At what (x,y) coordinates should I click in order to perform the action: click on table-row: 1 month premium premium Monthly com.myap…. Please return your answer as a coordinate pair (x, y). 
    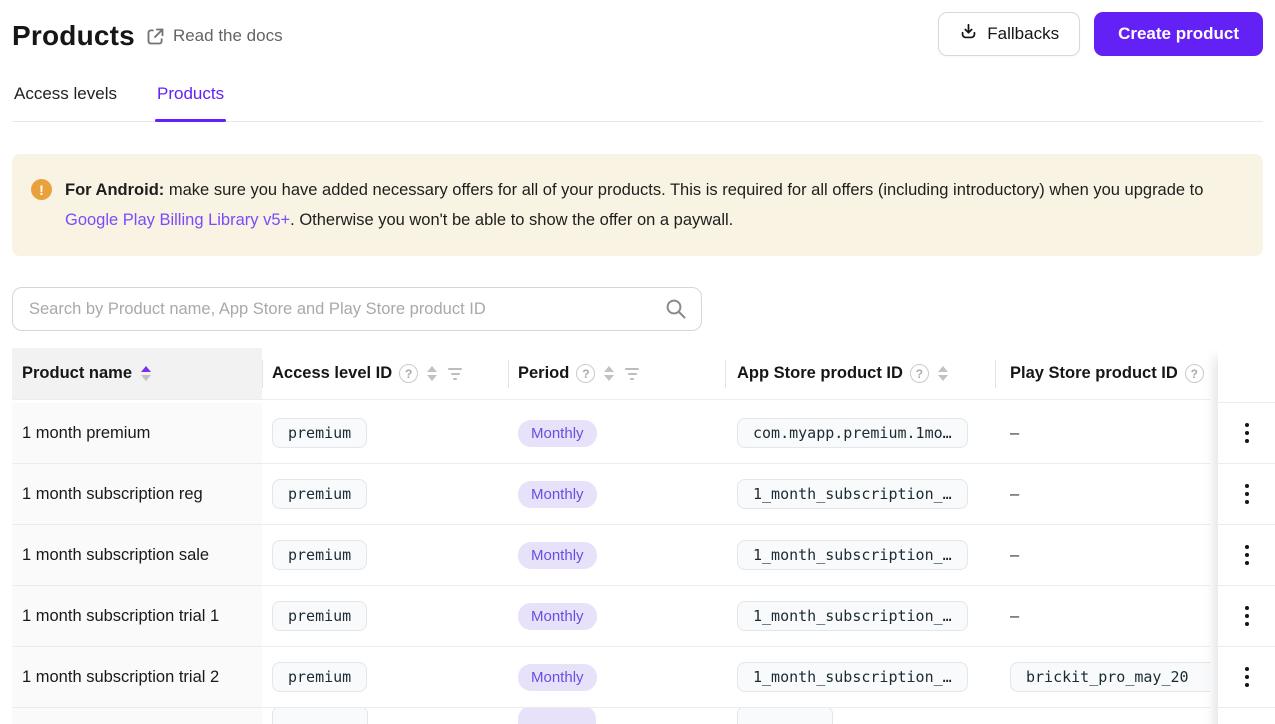
    Looking at the image, I should click on (611, 433).